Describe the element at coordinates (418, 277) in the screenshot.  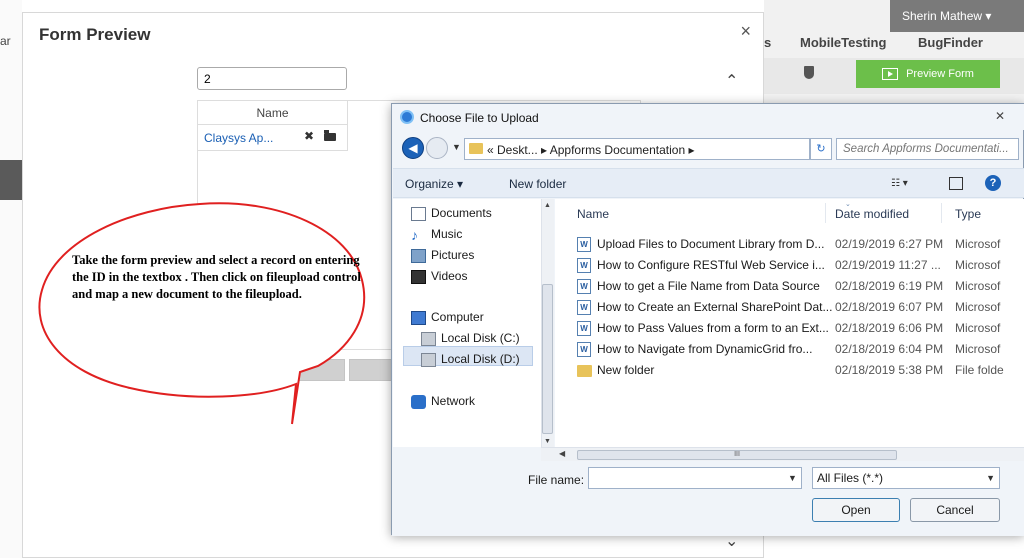
I see `videos-icon` at that location.